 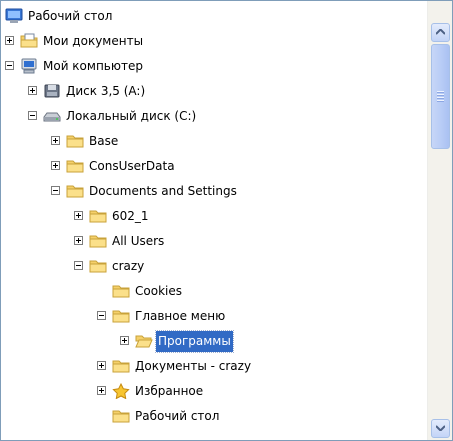 What do you see at coordinates (214, 41) in the screenshot?
I see `tree-item: Мои документы` at bounding box center [214, 41].